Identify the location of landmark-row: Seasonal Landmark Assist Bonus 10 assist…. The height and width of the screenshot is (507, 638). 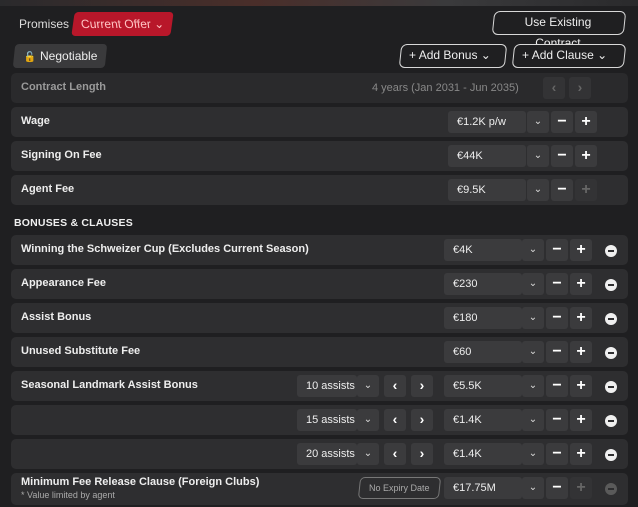
(319, 386).